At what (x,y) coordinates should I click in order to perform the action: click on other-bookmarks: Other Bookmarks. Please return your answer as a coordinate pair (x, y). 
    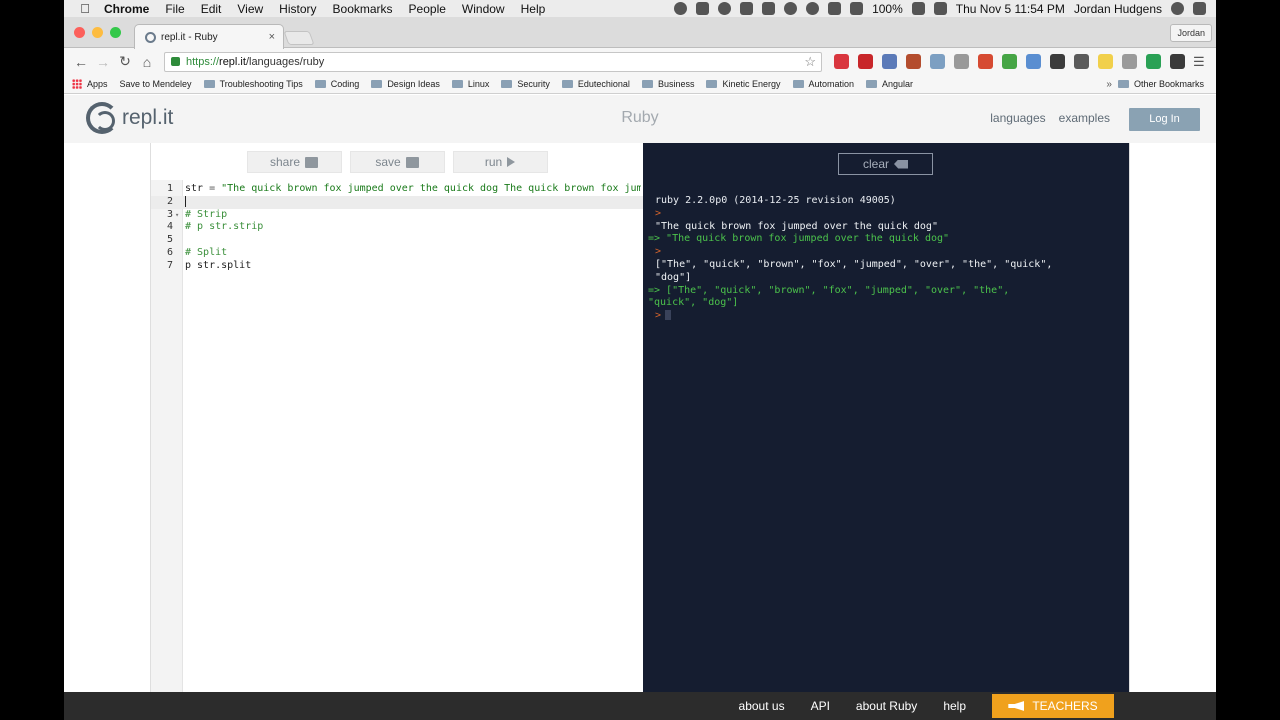
    Looking at the image, I should click on (1160, 84).